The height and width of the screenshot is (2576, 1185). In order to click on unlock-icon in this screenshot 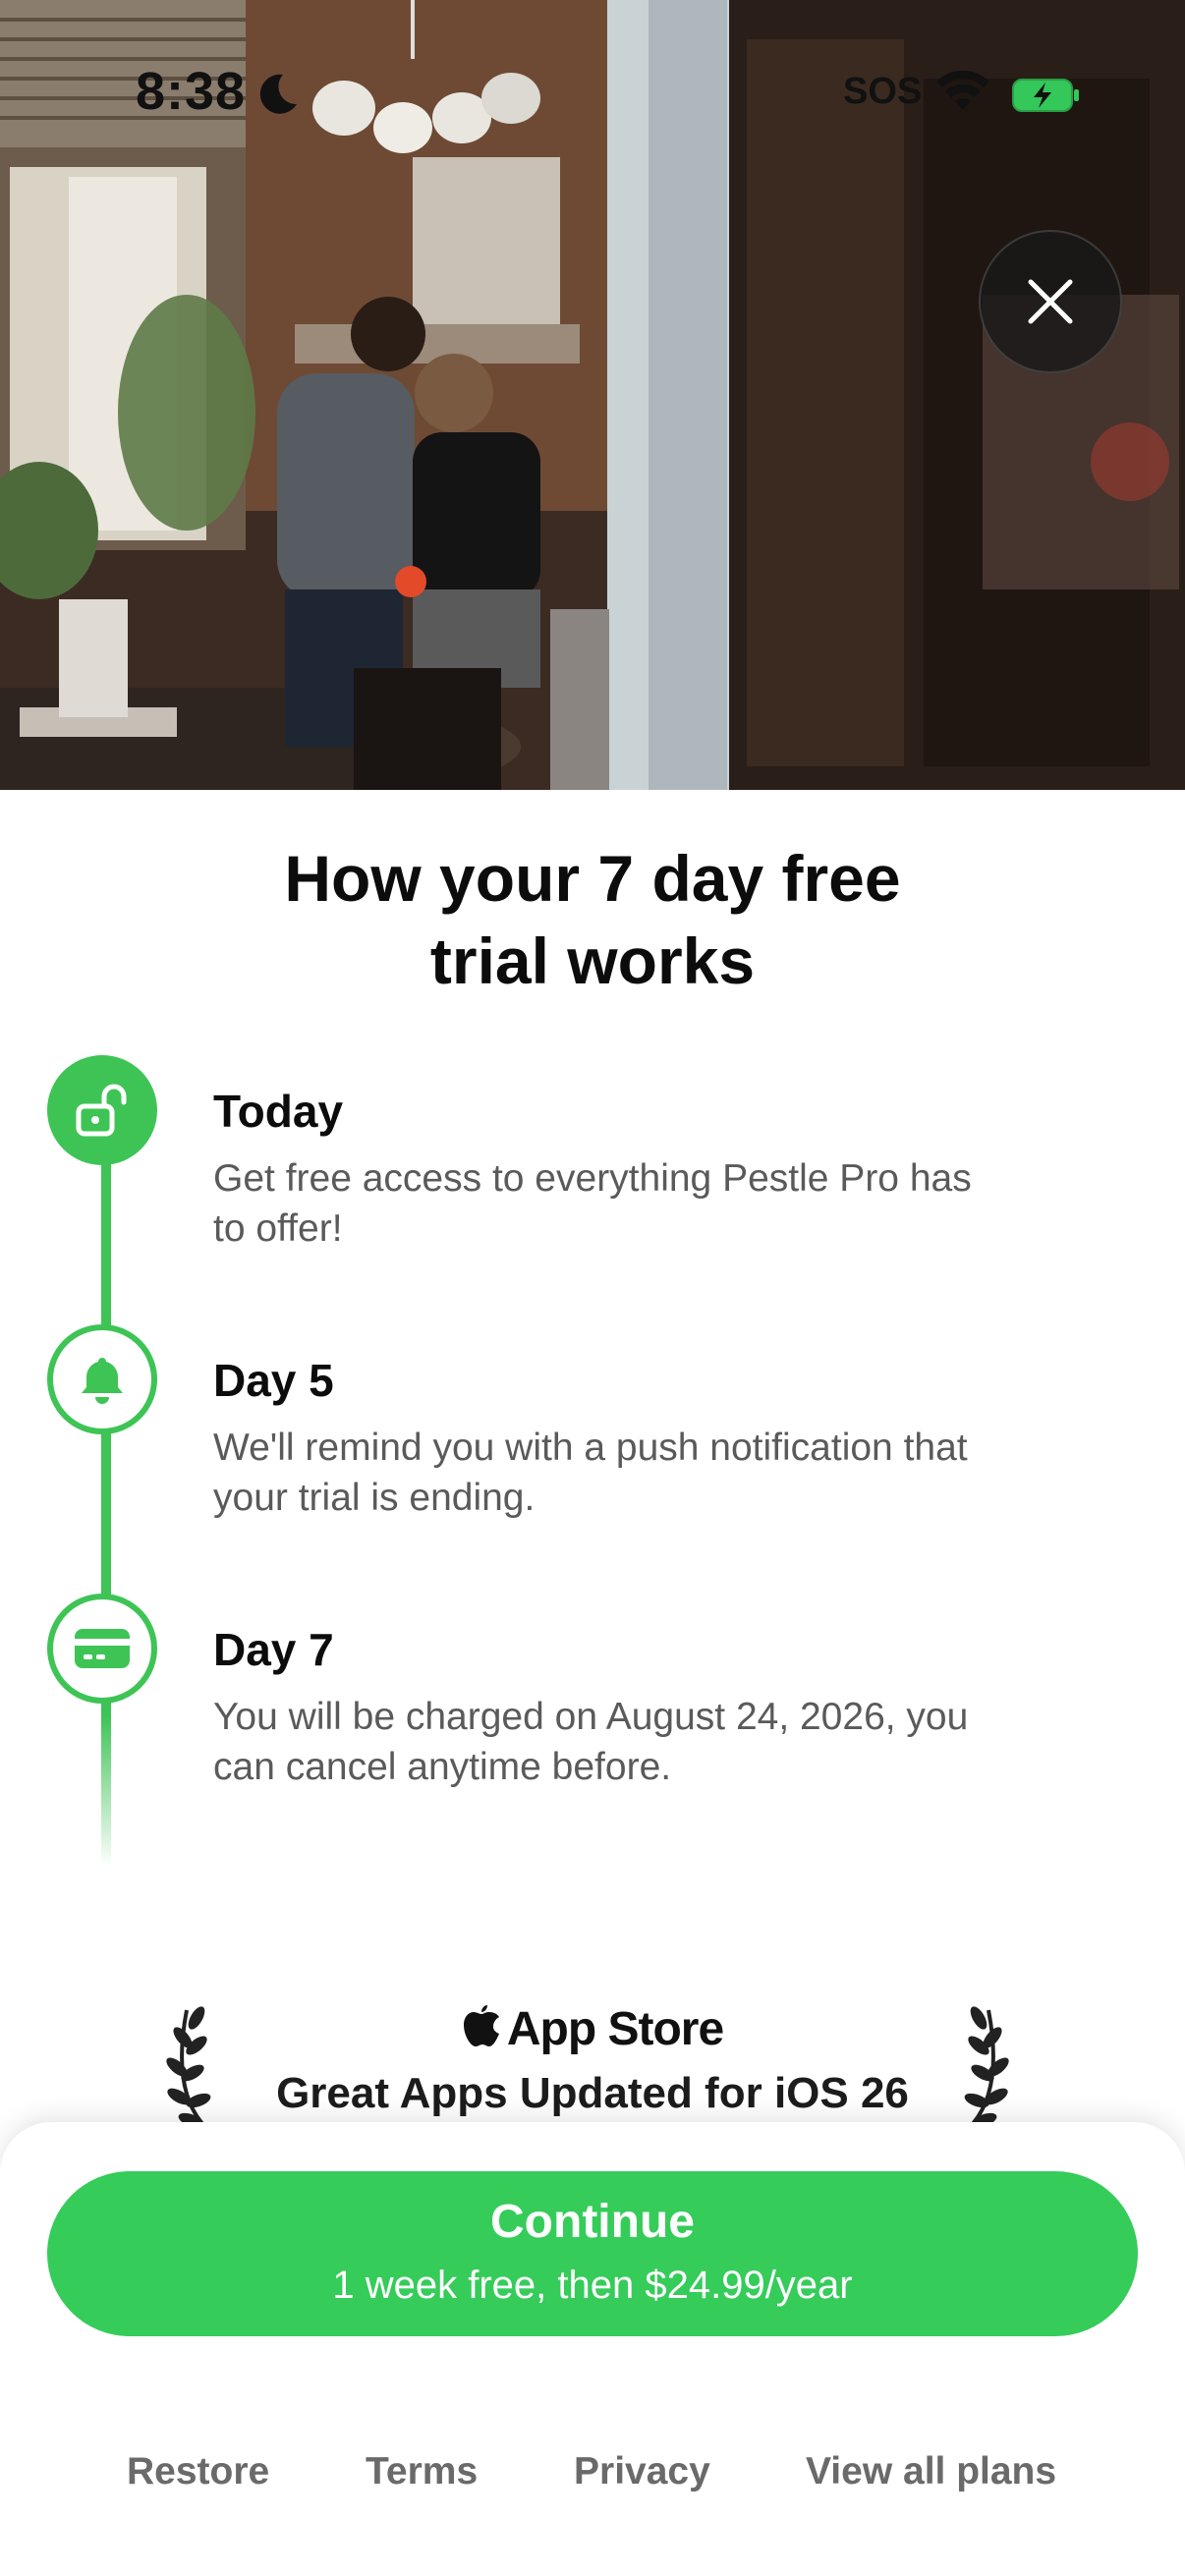, I will do `click(102, 1110)`.